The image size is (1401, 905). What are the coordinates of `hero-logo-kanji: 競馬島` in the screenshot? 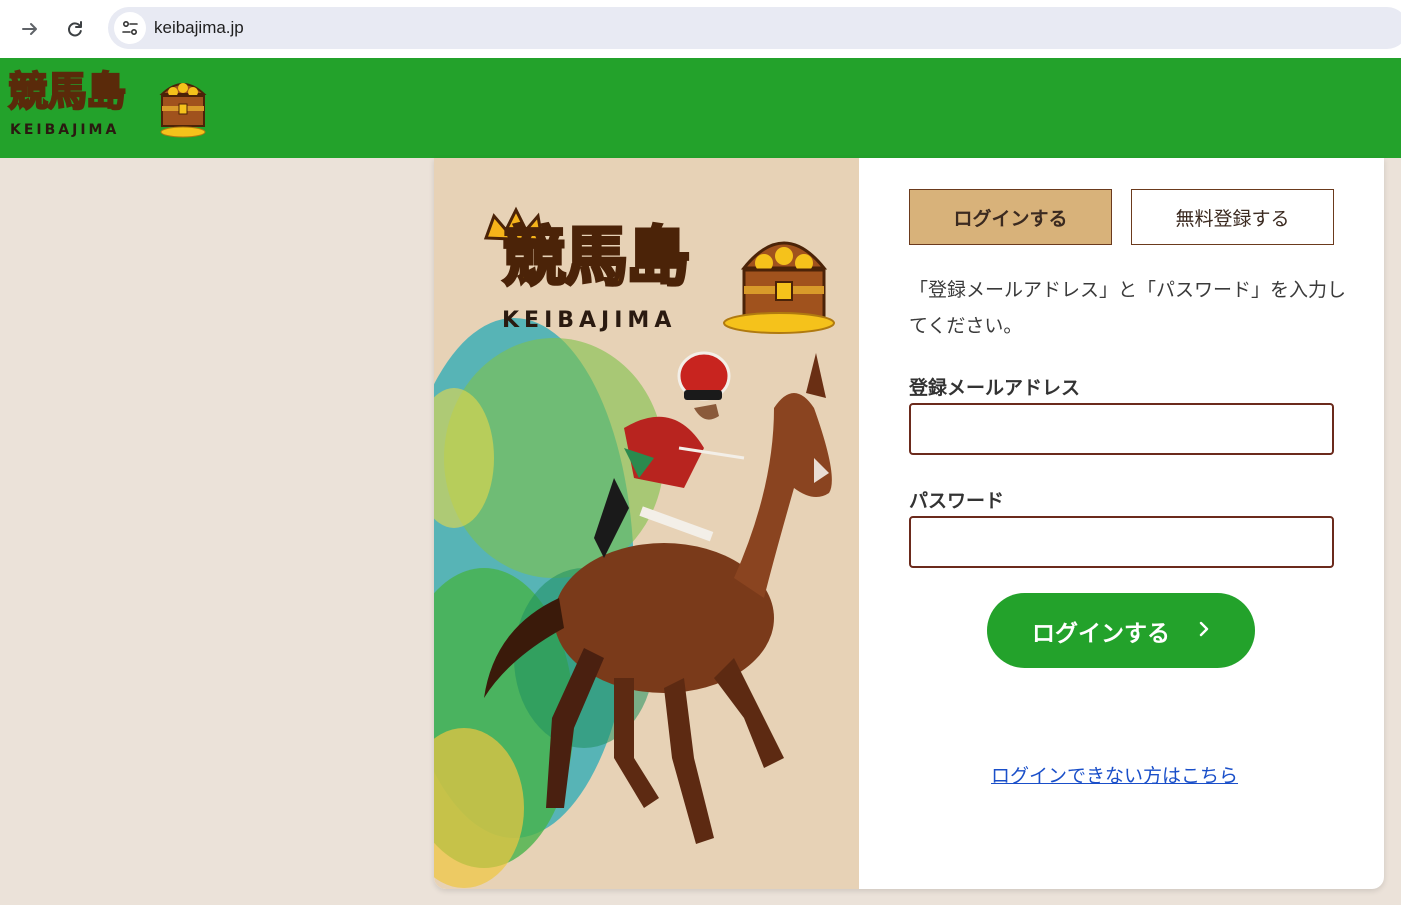 It's located at (596, 258).